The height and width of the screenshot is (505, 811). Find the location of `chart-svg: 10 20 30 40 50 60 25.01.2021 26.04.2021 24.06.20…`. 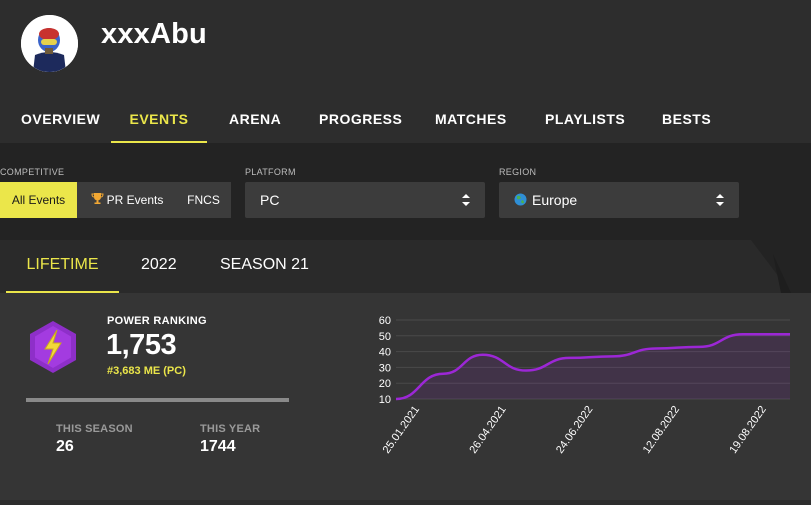

chart-svg: 10 20 30 40 50 60 25.01.2021 26.04.2021 24.06.20… is located at coordinates (584, 385).